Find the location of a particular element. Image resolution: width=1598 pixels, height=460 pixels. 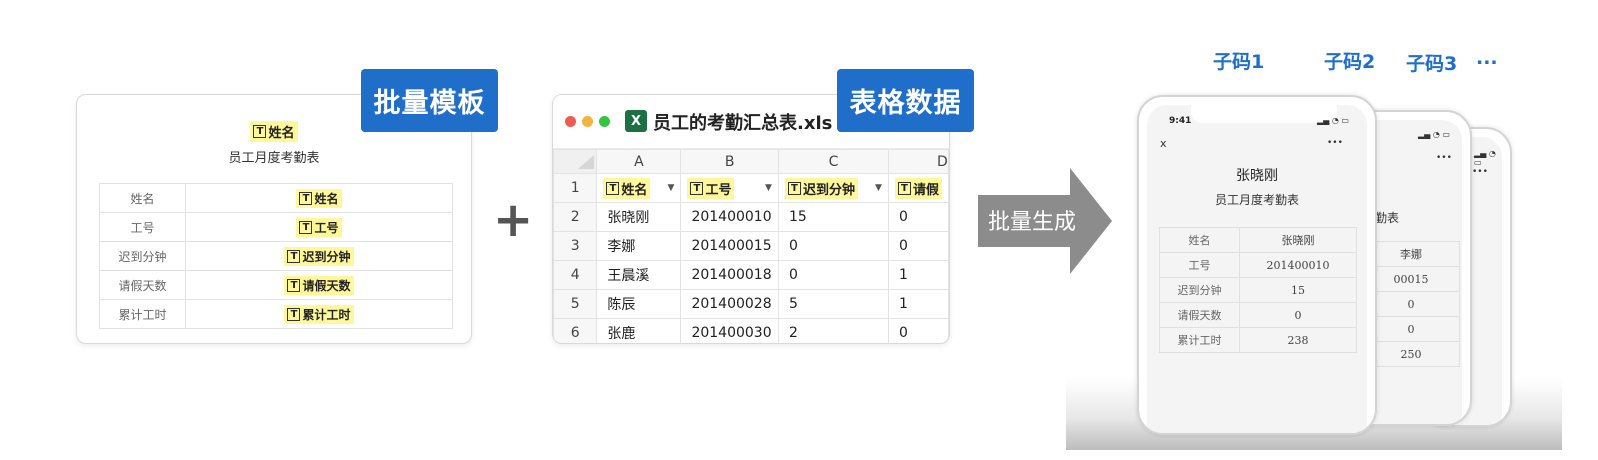

header-cell: T 迟到分钟 ▼ is located at coordinates (833, 188).